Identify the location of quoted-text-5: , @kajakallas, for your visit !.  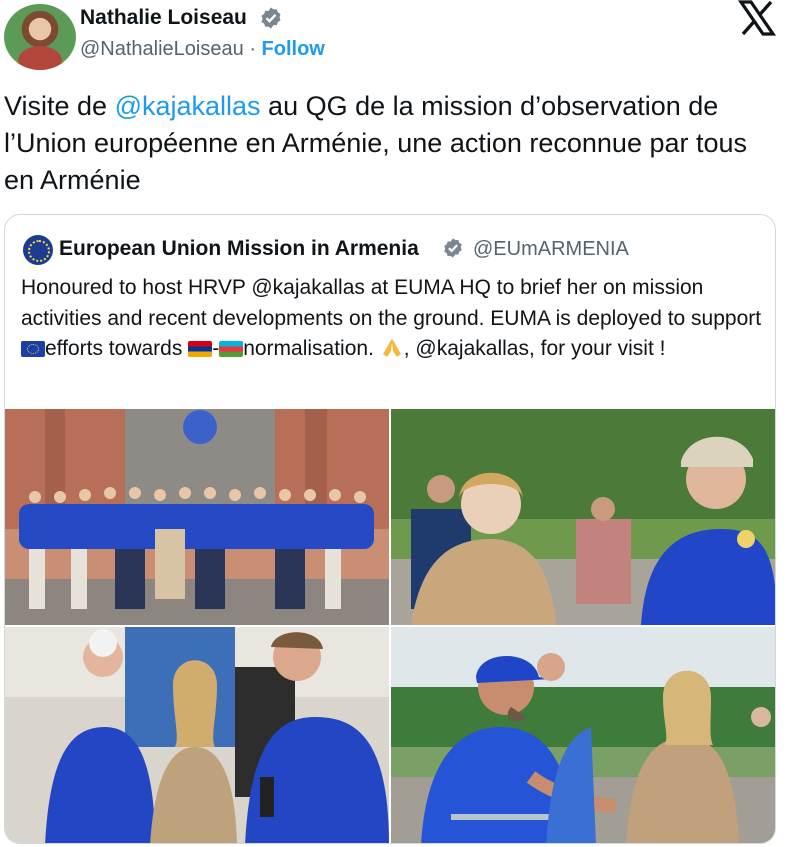
(534, 348).